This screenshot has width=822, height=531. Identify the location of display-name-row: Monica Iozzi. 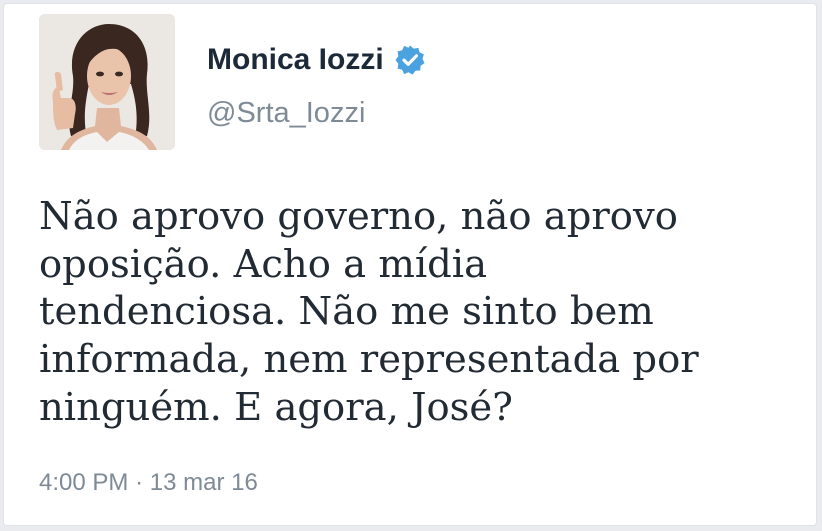
(316, 60).